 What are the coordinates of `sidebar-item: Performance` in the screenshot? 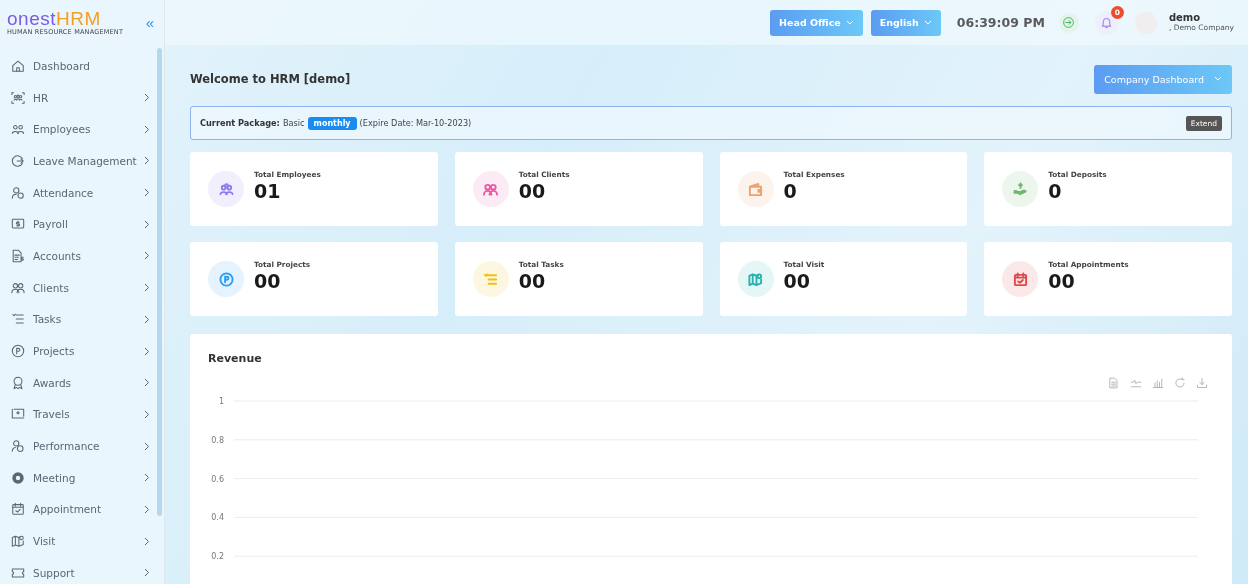 It's located at (82, 446).